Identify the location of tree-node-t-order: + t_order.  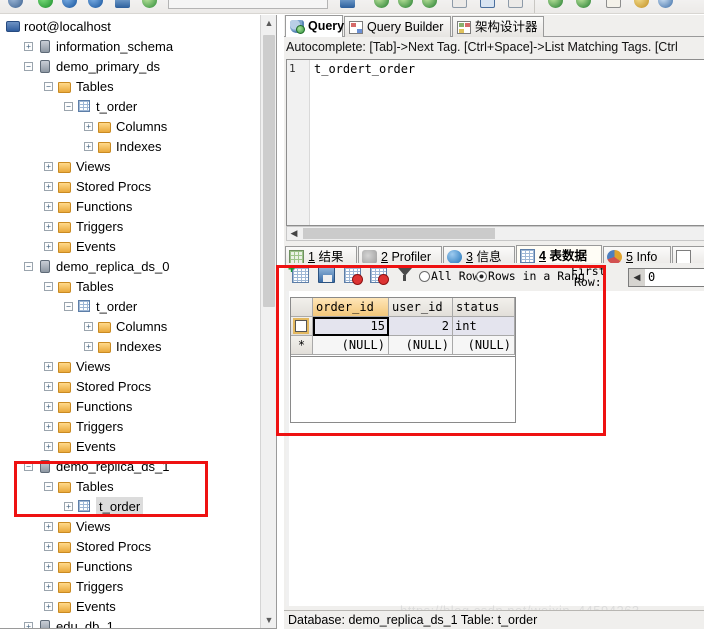
(130, 507).